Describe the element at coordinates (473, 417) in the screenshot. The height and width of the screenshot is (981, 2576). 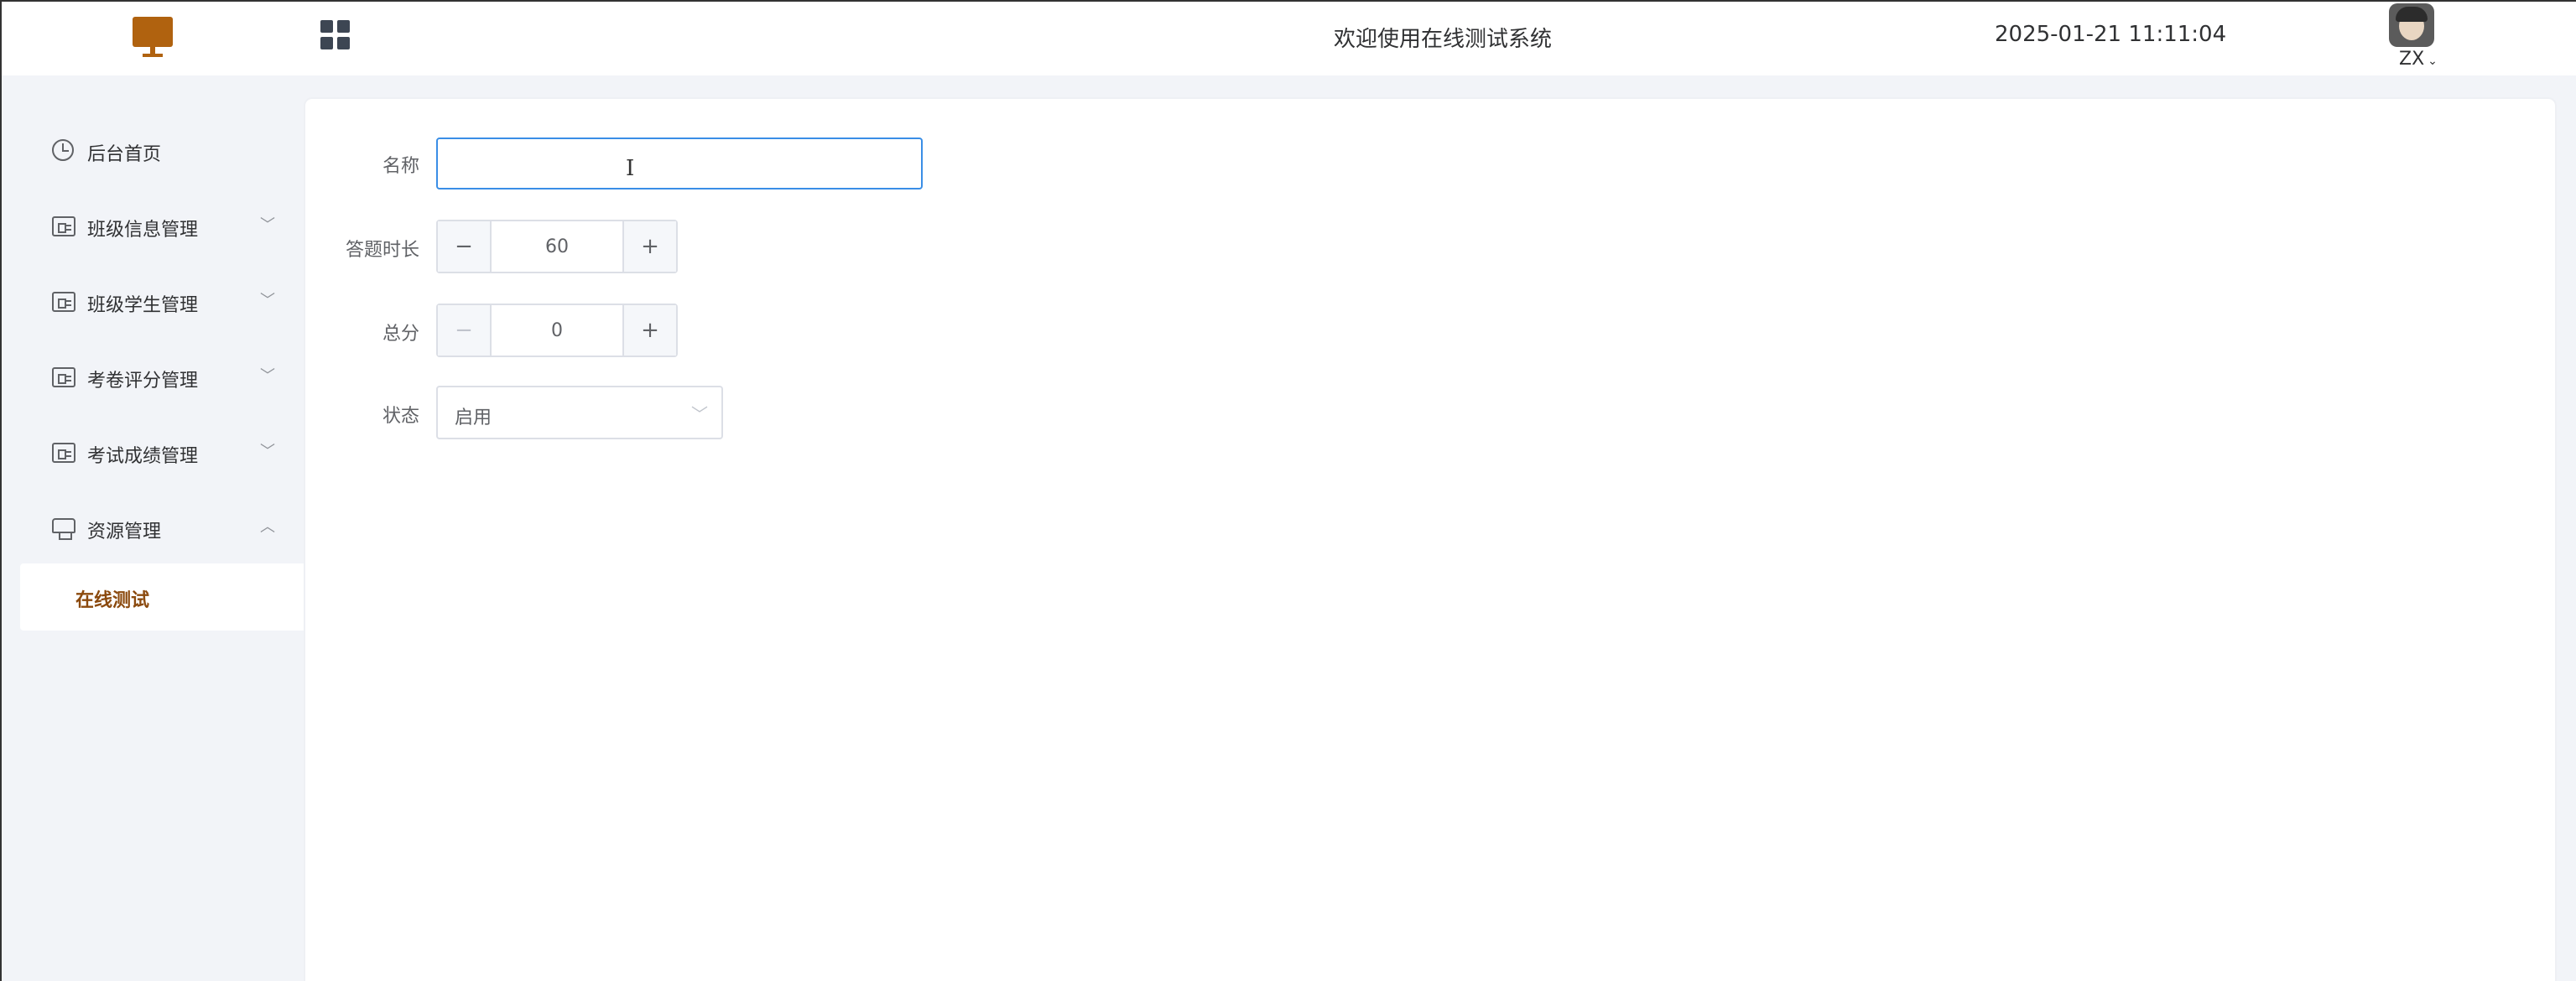
I see `status-selected-value: 启用` at that location.